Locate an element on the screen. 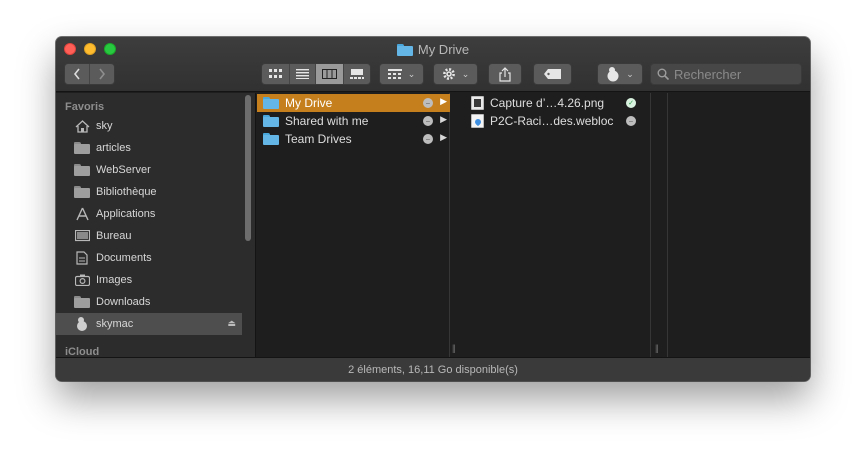 This screenshot has height=455, width=866. sidebar-item-bureau: Bureau is located at coordinates (149, 236).